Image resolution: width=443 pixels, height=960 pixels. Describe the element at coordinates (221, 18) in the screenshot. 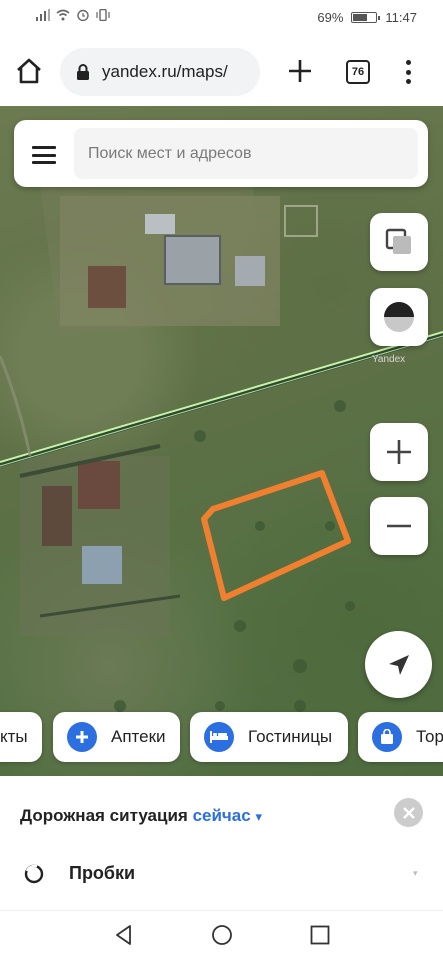

I see `status-bar: 69% 11:47` at that location.